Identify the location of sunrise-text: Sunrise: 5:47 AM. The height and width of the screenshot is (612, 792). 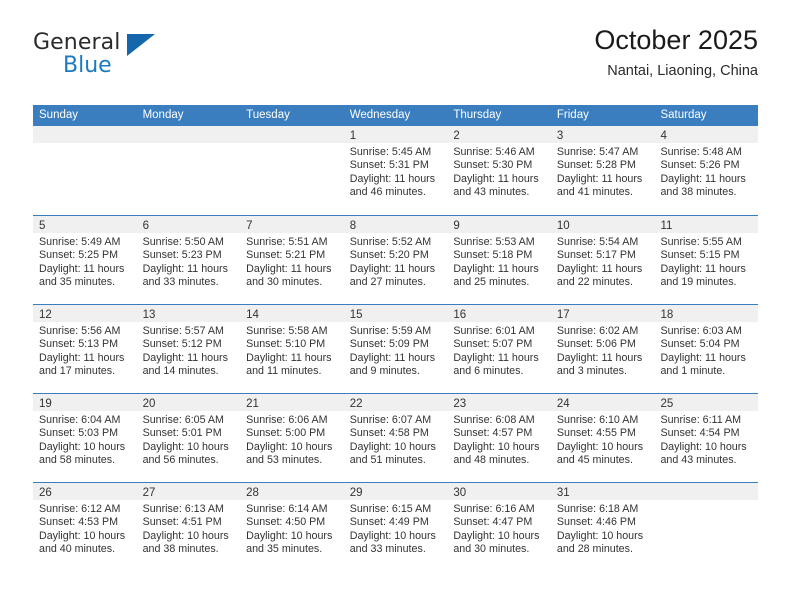
(597, 152).